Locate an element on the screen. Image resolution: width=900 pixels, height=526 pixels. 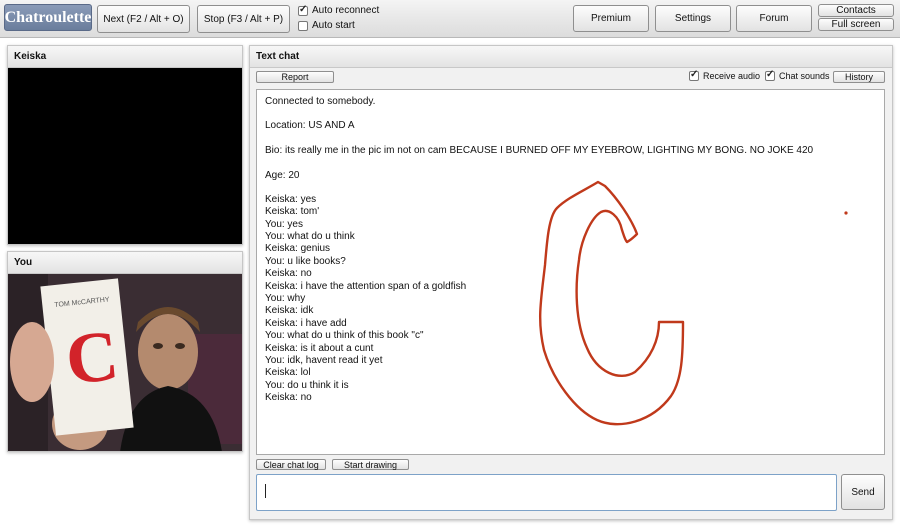
auto-start-checkbox: Auto start is located at coordinates (326, 25).